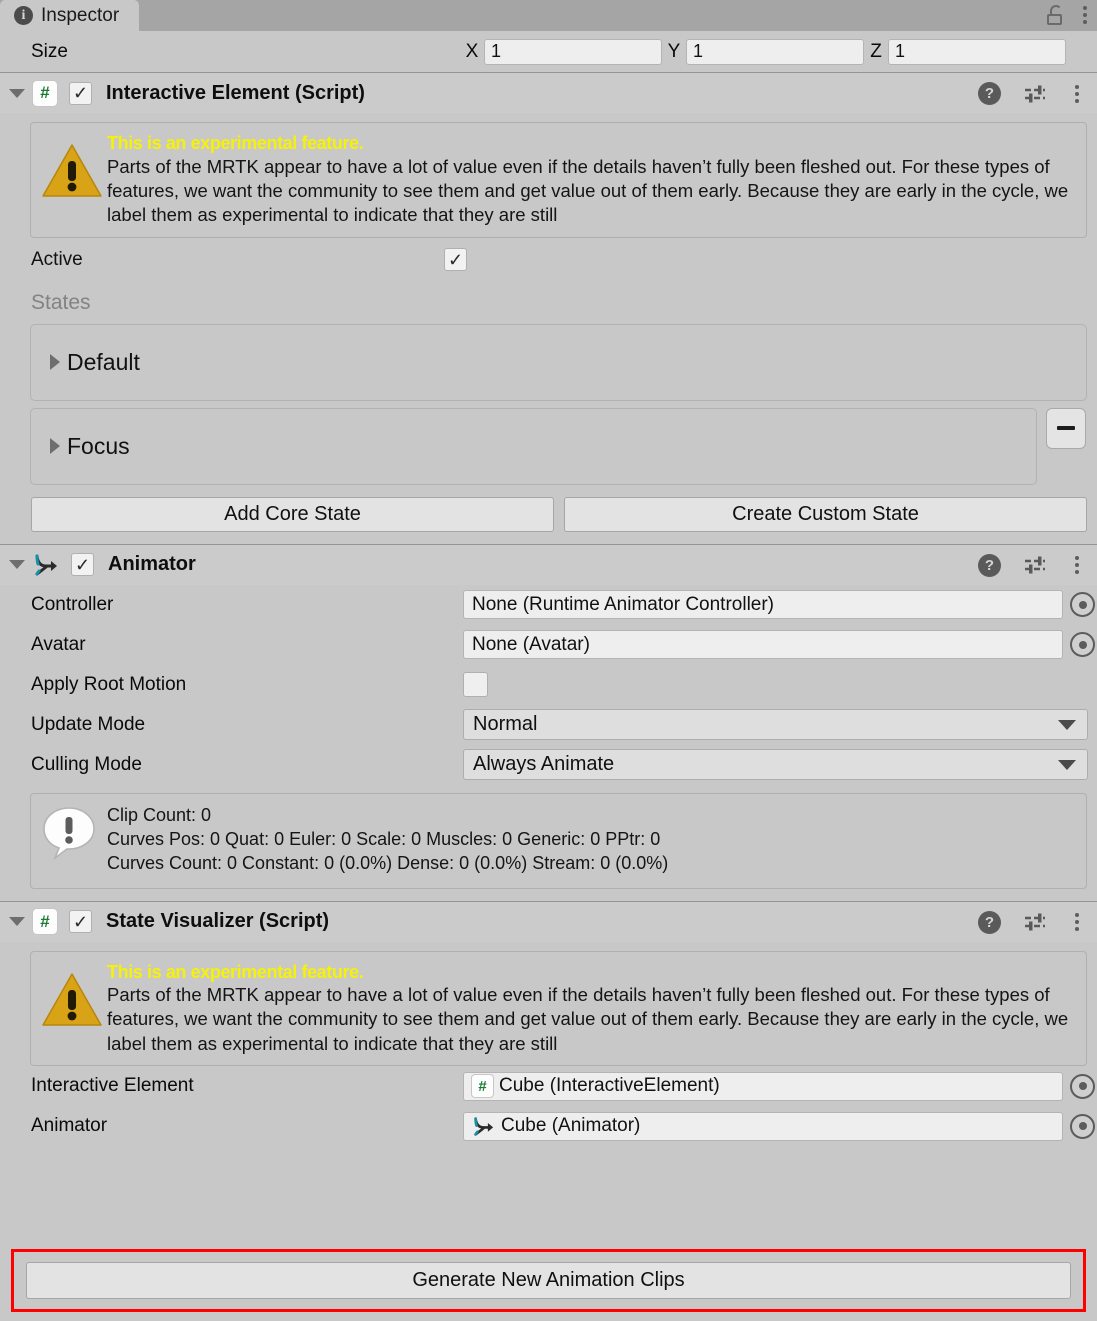 The image size is (1097, 1321). I want to click on controller-label: Controller, so click(72, 604).